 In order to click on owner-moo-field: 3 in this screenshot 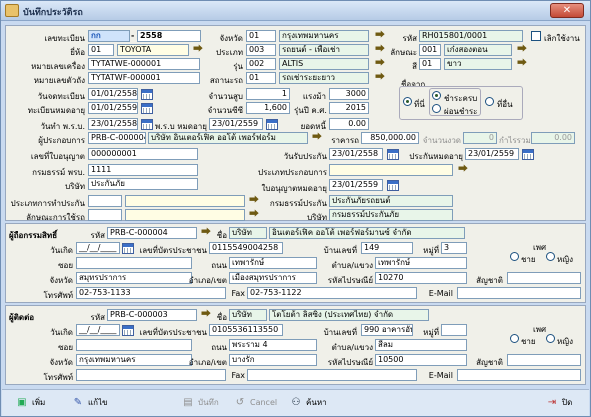, I will do `click(454, 248)`.